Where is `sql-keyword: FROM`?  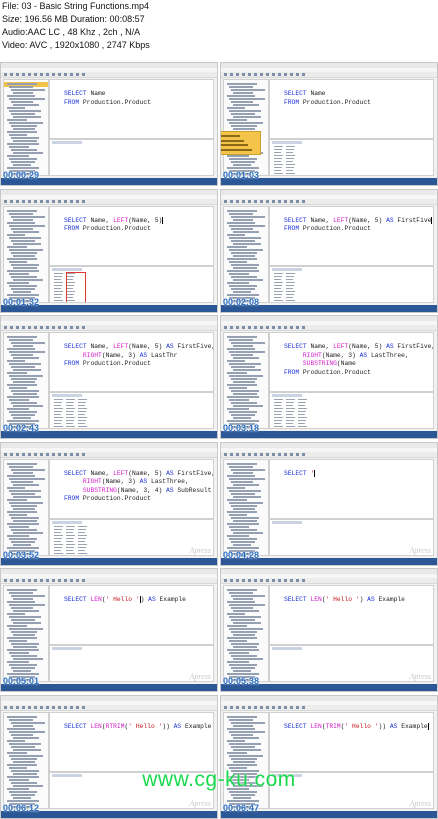
sql-keyword: FROM is located at coordinates (72, 499).